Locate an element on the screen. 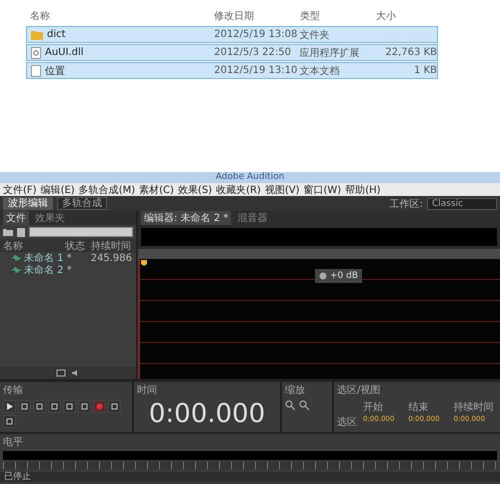  panel-title: 传输 is located at coordinates (13, 390).